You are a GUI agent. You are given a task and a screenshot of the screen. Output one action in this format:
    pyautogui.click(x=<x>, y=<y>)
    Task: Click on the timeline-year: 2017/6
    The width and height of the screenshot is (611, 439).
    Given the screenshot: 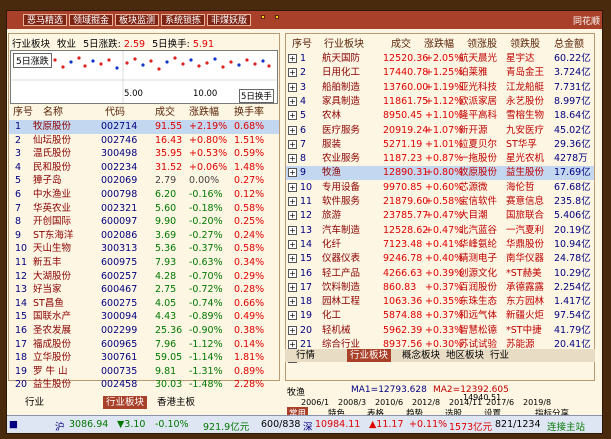 What is the action you would take?
    pyautogui.click(x=500, y=402)
    